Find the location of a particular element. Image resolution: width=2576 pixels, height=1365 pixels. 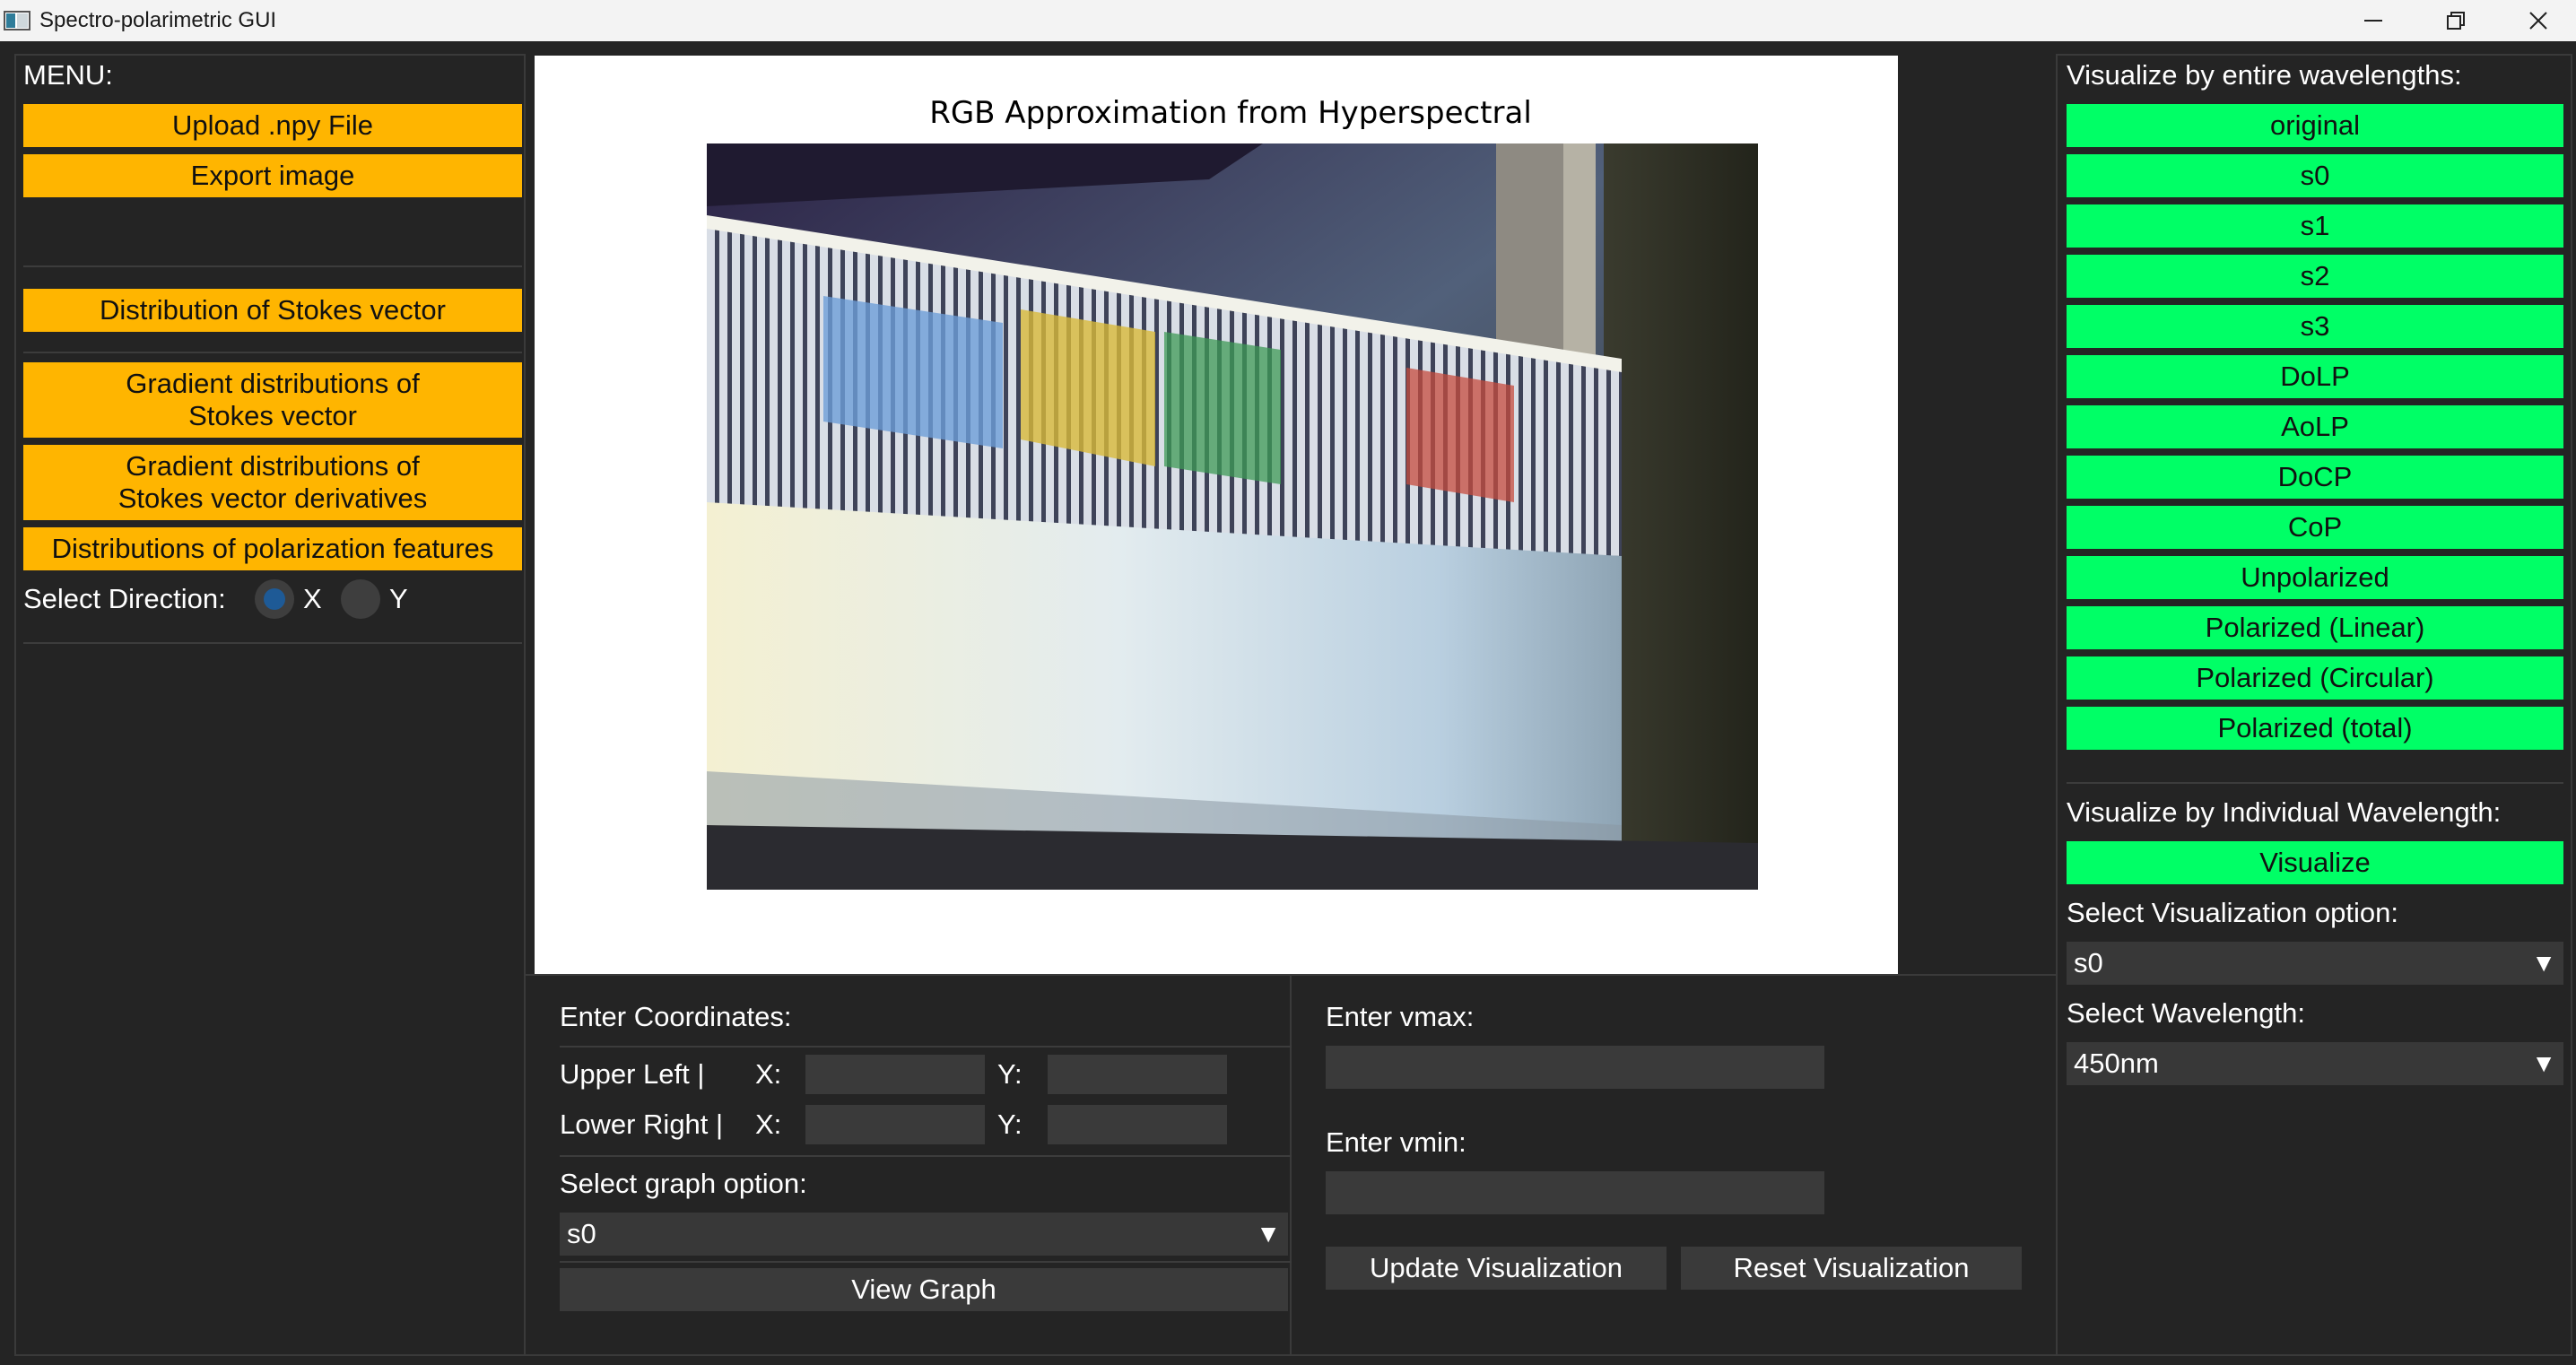

gradient-derivatives-line2: Stokes vector derivatives is located at coordinates (272, 498).